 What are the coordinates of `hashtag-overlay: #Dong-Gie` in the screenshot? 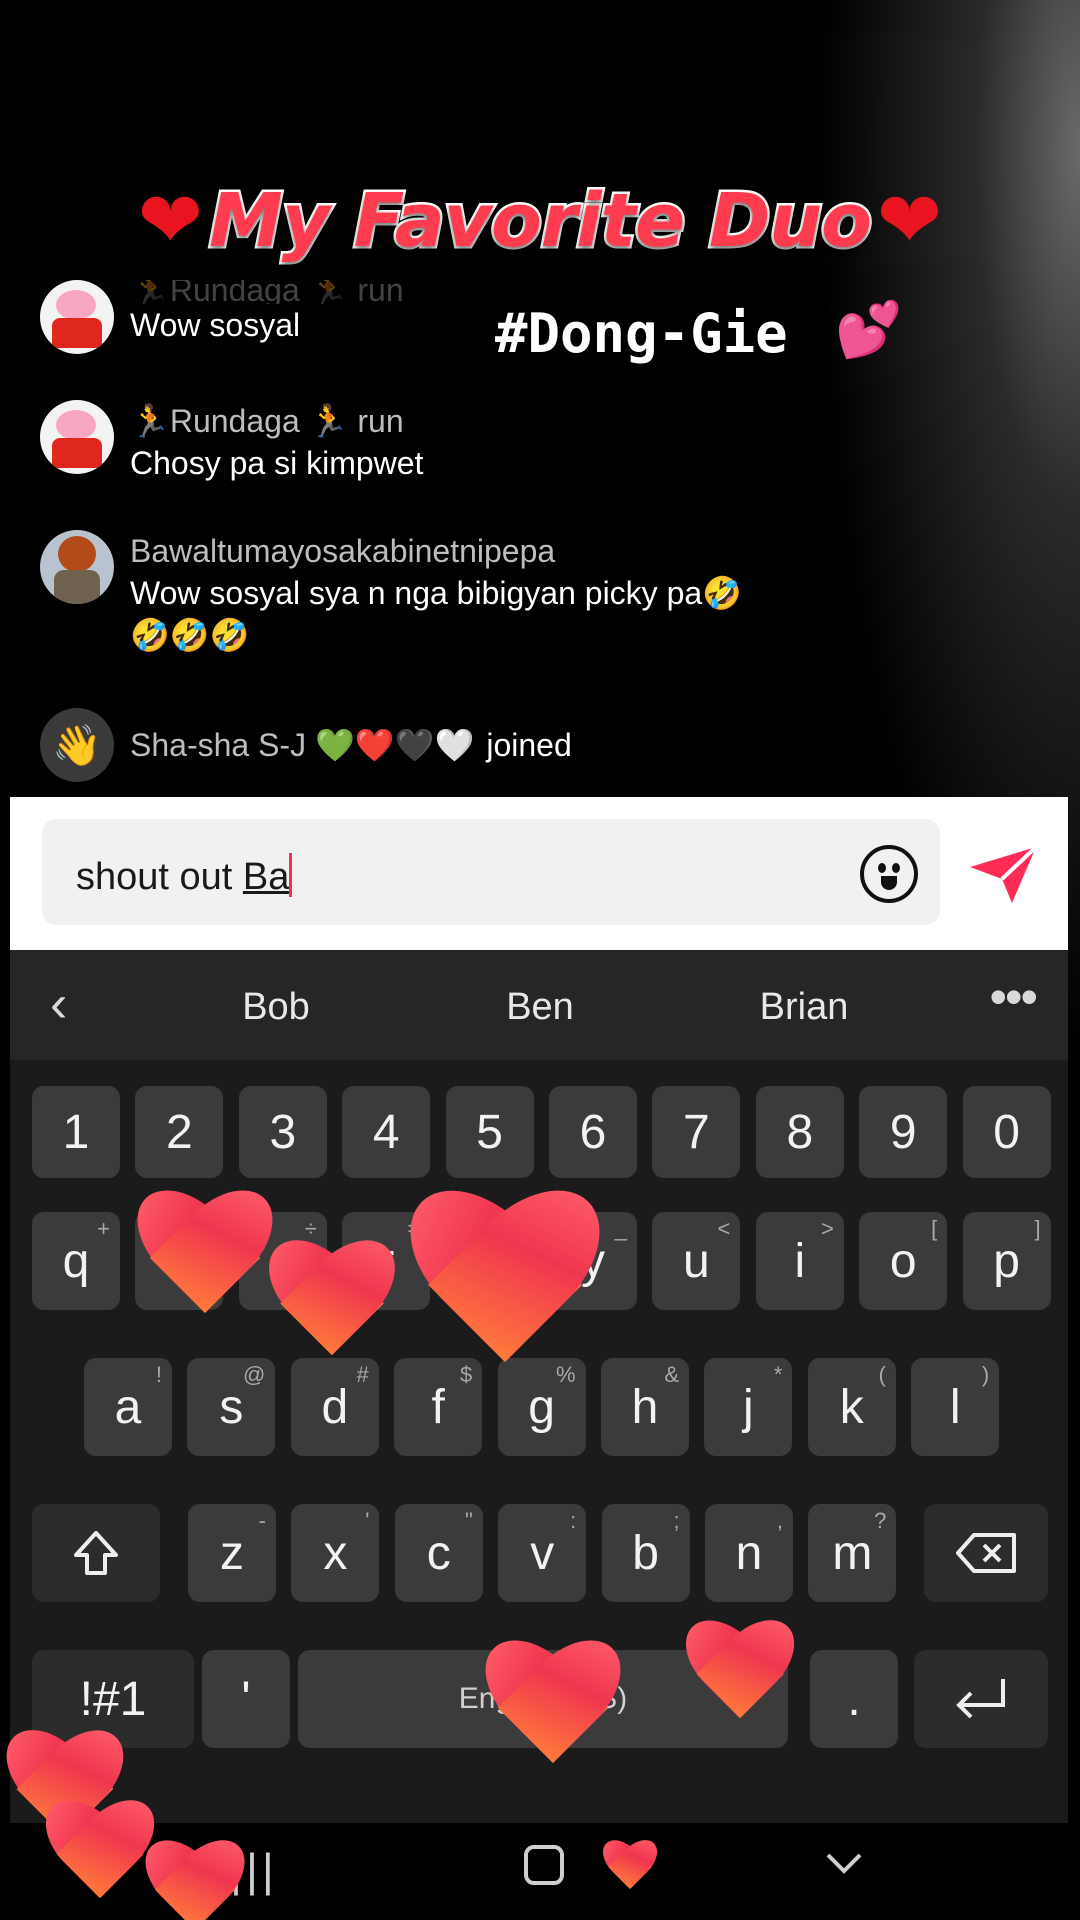 It's located at (641, 333).